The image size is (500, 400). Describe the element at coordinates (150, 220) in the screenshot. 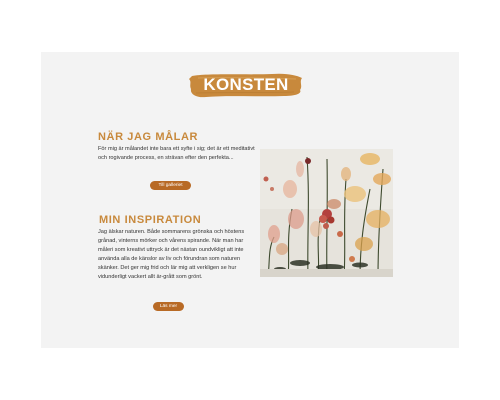

I see `inspiration-heading: MIN INSPIRATION` at that location.